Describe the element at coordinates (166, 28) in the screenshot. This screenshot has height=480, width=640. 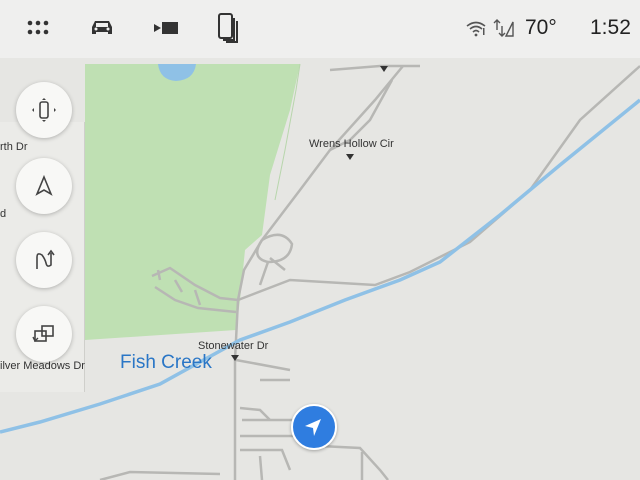
I see `media-source-icon` at that location.